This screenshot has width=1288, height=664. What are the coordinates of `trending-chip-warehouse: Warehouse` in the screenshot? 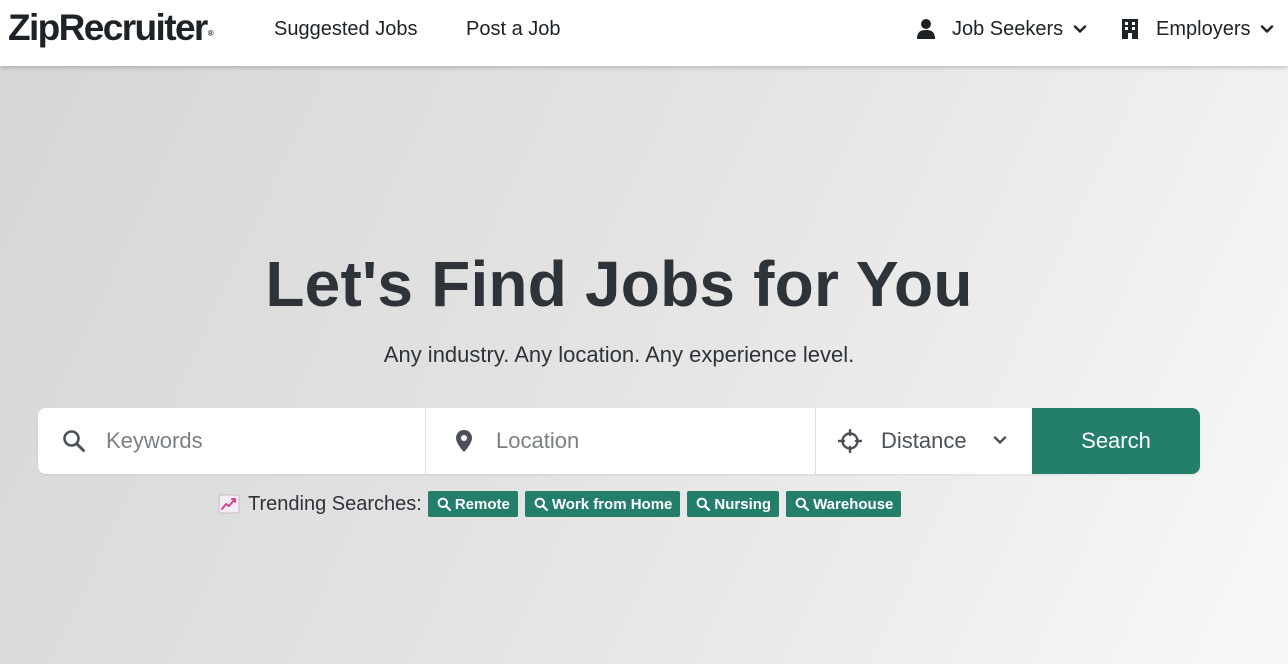 It's located at (844, 504).